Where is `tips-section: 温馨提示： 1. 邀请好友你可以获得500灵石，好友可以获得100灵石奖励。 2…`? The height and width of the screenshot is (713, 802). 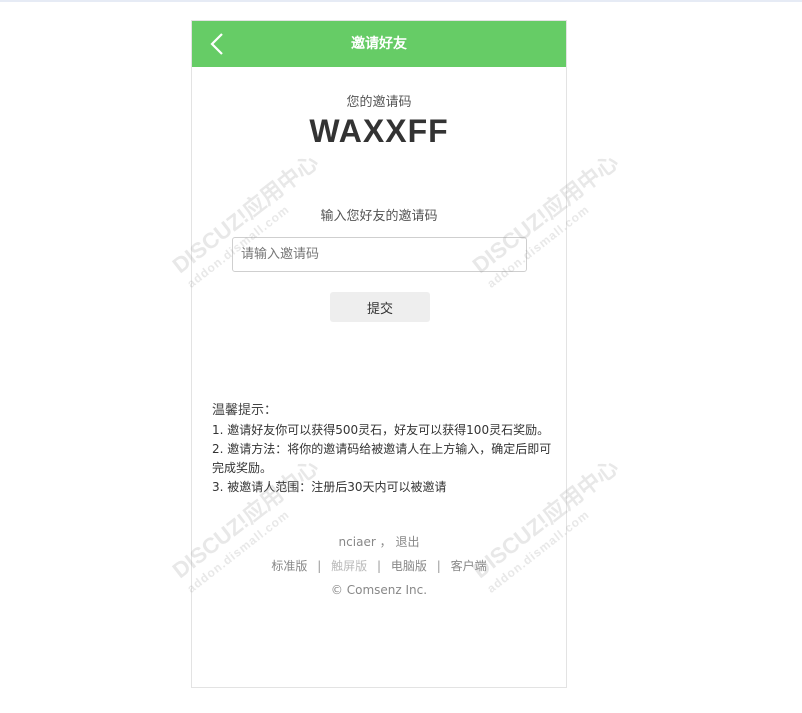 tips-section: 温馨提示： 1. 邀请好友你可以获得500灵石，好友可以获得100灵石奖励。 2… is located at coordinates (382, 449).